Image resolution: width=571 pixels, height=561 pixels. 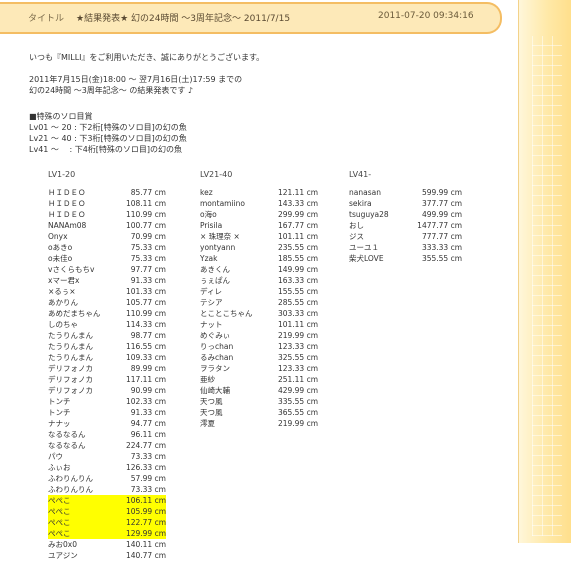 What do you see at coordinates (107, 522) in the screenshot?
I see `result-row-highlighted: ぺぺこ 122.77 cm` at bounding box center [107, 522].